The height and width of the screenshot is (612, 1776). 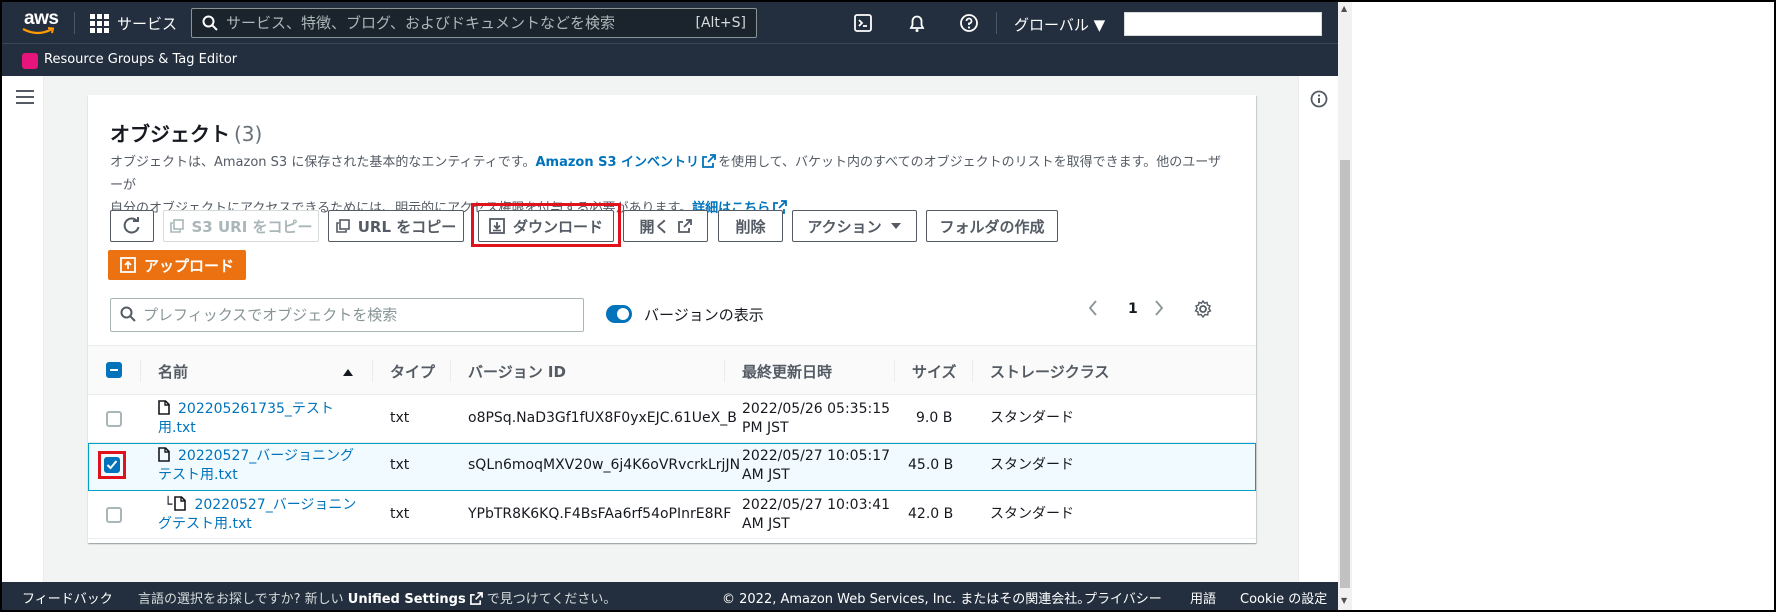 What do you see at coordinates (266, 456) in the screenshot?
I see `object-name-line1: 20220527_バージョニング` at bounding box center [266, 456].